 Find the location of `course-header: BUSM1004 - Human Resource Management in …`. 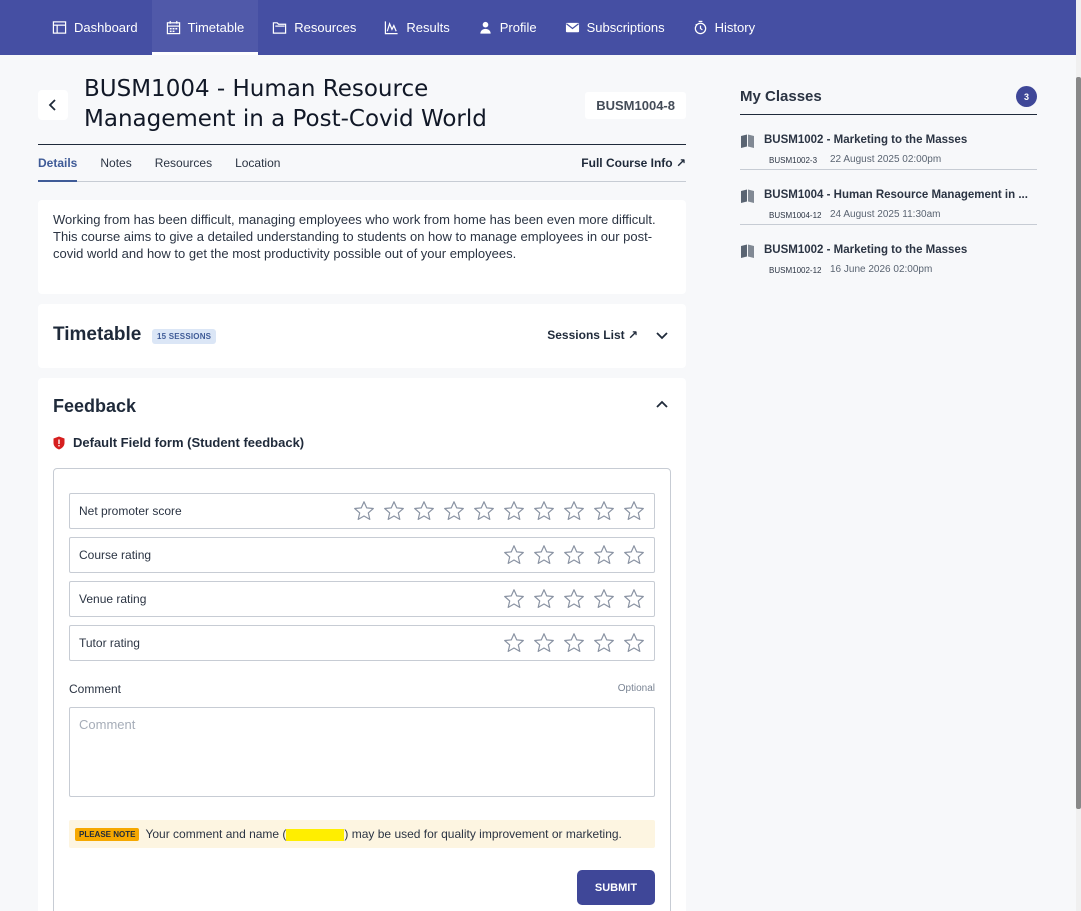

course-header: BUSM1004 - Human Resource Management in … is located at coordinates (362, 100).